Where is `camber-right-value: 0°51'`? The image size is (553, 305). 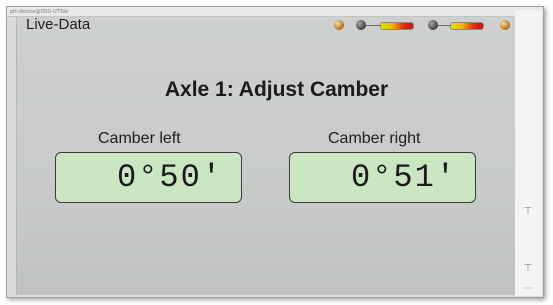
camber-right-value: 0°51' is located at coordinates (382, 177).